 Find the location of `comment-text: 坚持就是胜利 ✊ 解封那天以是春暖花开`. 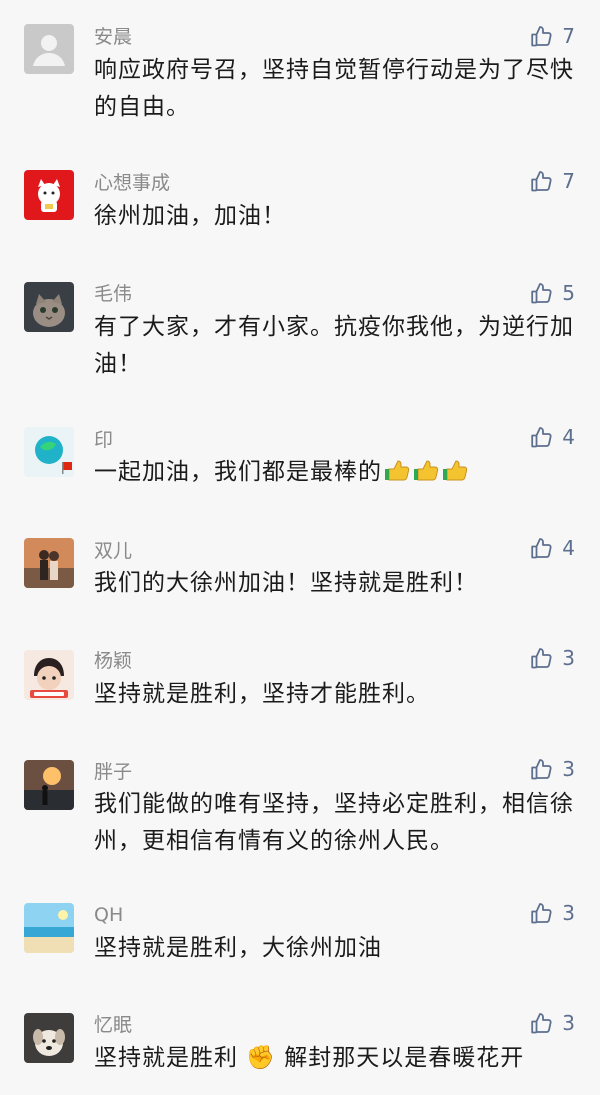

comment-text: 坚持就是胜利 ✊ 解封那天以是春暖花开 is located at coordinates (309, 1058).